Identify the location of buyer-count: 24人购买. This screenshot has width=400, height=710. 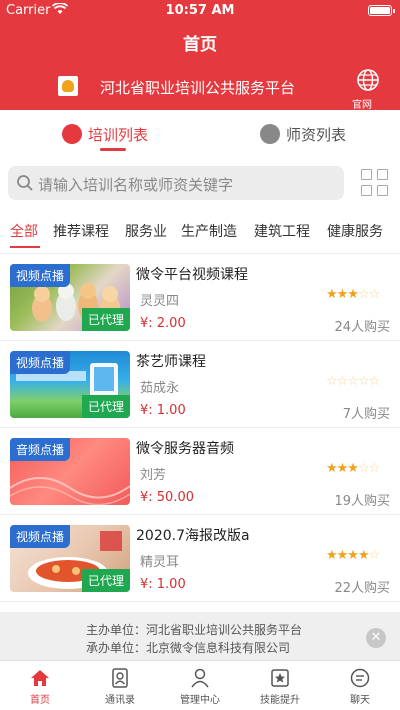
(362, 327).